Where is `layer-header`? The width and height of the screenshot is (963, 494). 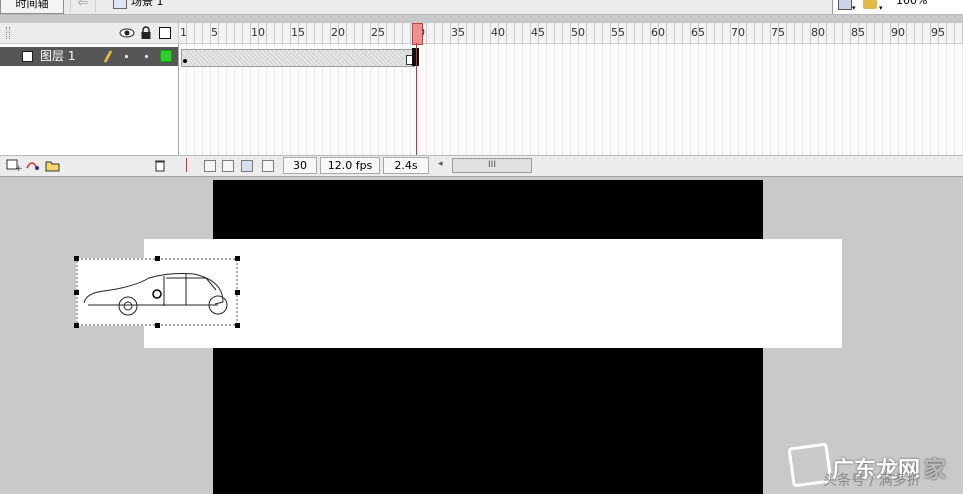
layer-header is located at coordinates (89, 33).